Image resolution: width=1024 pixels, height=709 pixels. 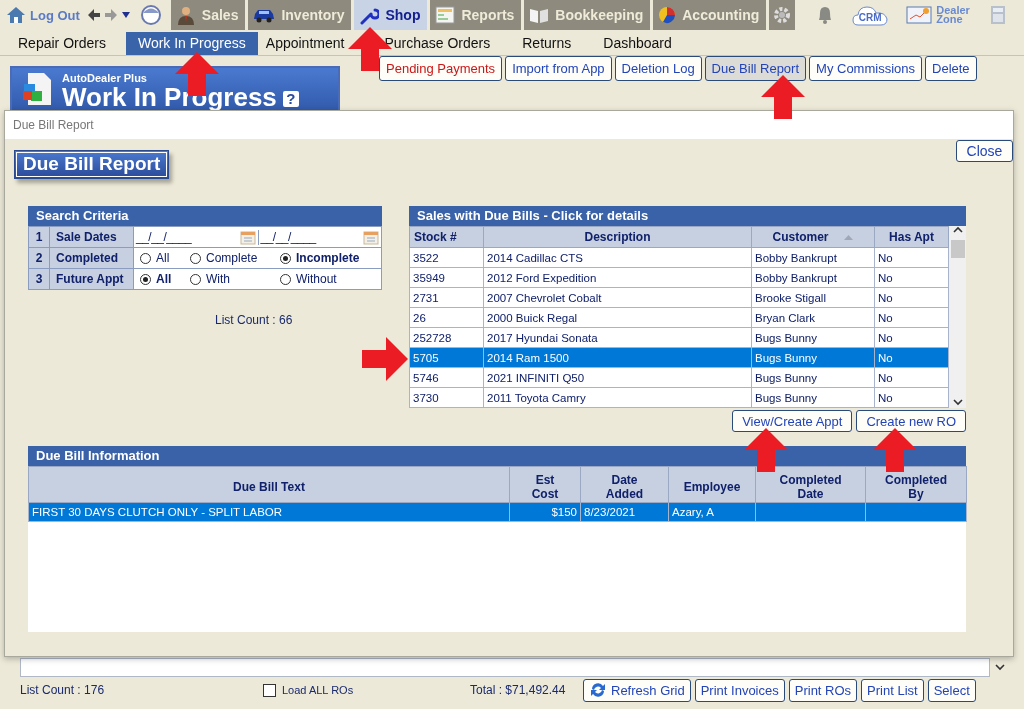 What do you see at coordinates (617, 337) in the screenshot?
I see `table-cell: 2017 Hyundai Sonata` at bounding box center [617, 337].